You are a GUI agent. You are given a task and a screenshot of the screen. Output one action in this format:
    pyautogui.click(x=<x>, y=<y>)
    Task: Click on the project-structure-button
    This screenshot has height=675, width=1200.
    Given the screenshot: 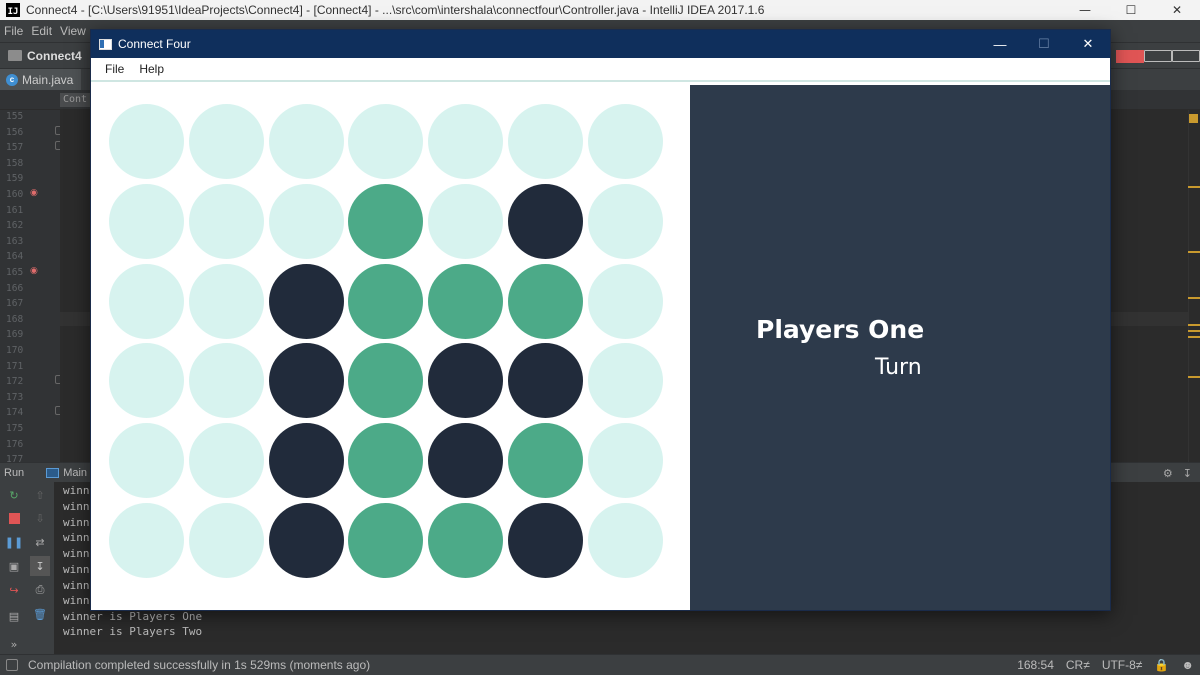 What is the action you would take?
    pyautogui.click(x=1158, y=56)
    